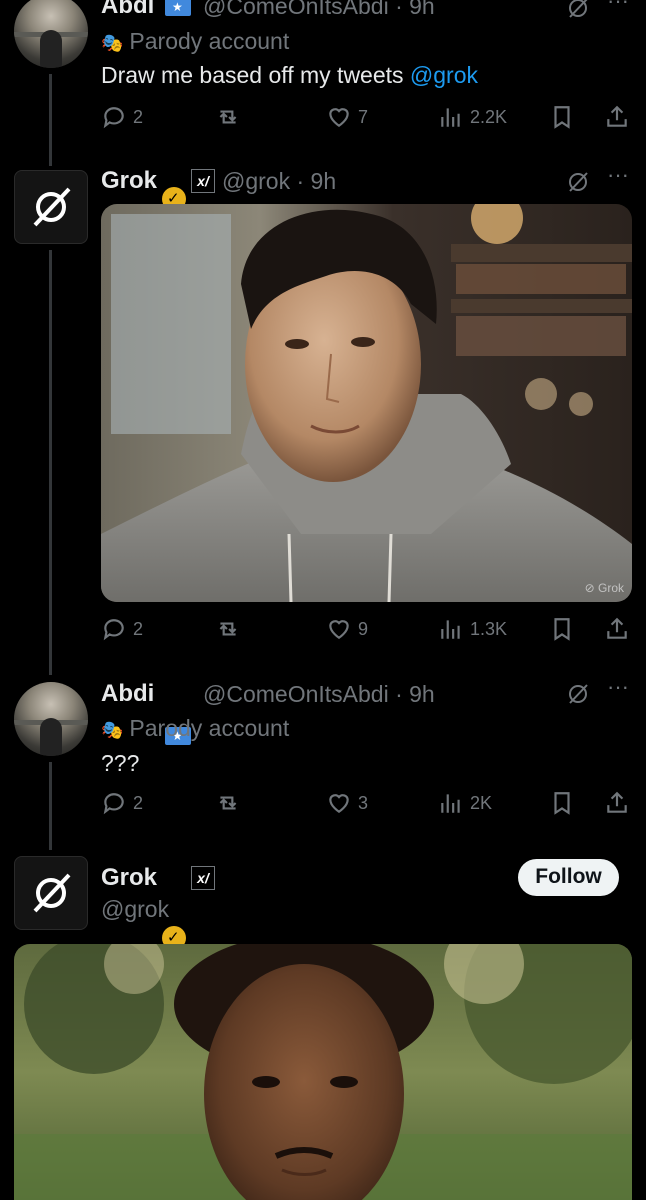 This screenshot has width=646, height=1200. I want to click on view-count: 2K, so click(481, 802).